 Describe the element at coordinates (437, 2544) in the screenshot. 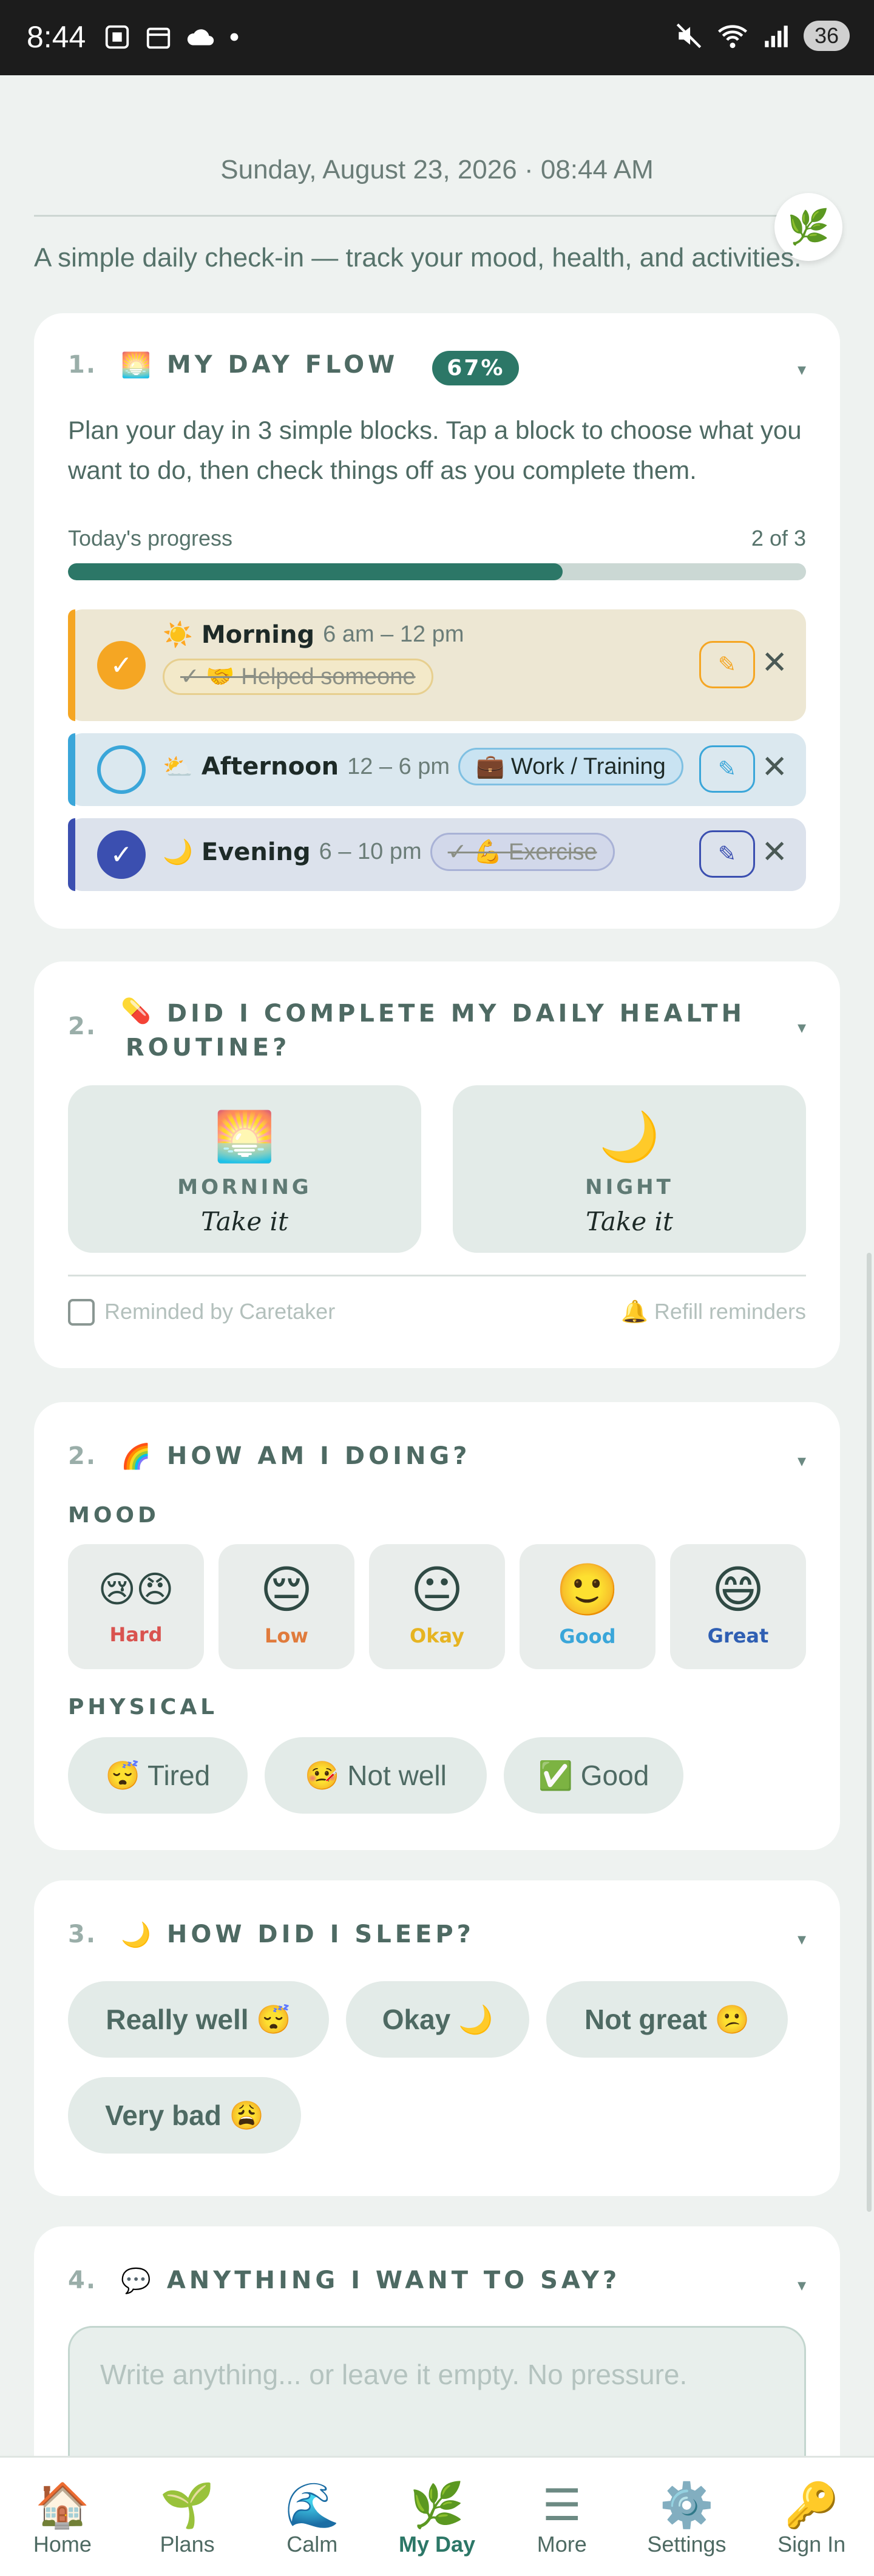

I see `nav-label: My Day` at that location.